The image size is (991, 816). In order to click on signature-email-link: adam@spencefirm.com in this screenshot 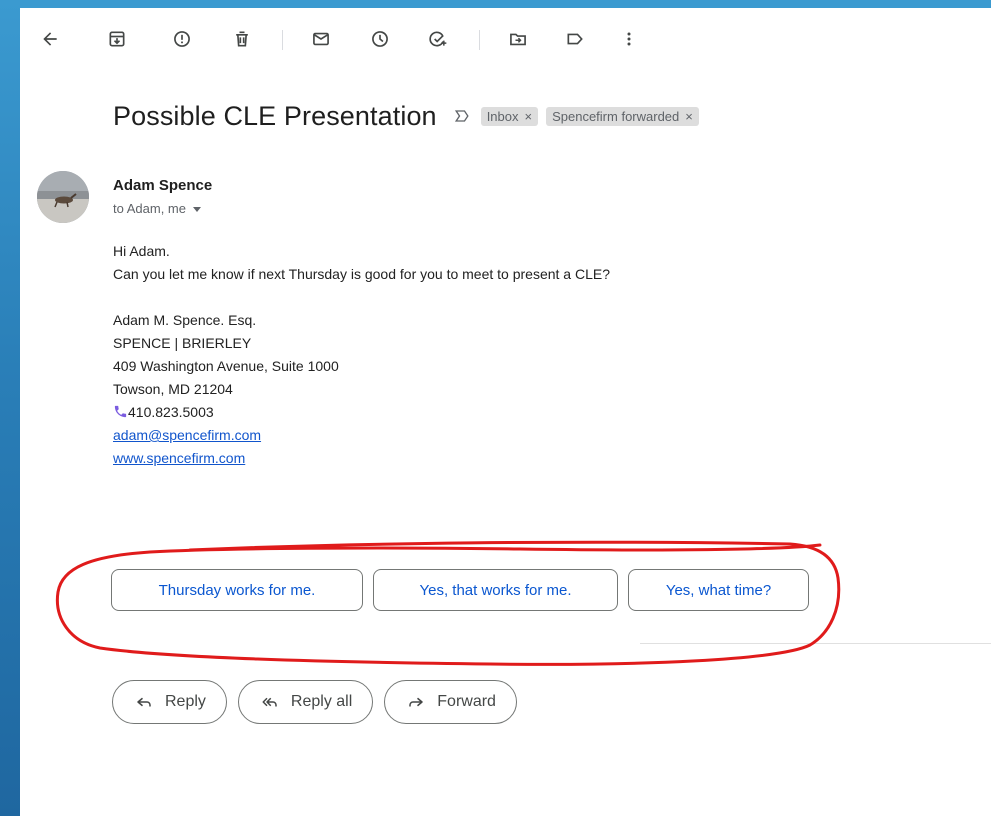, I will do `click(187, 435)`.